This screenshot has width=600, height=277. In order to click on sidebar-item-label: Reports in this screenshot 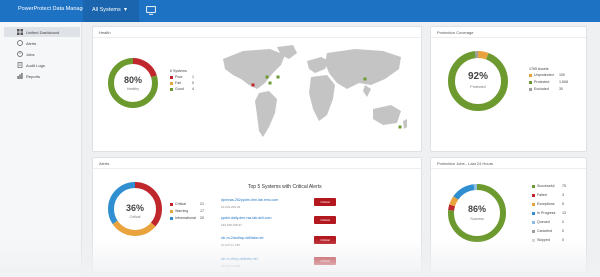, I will do `click(33, 76)`.